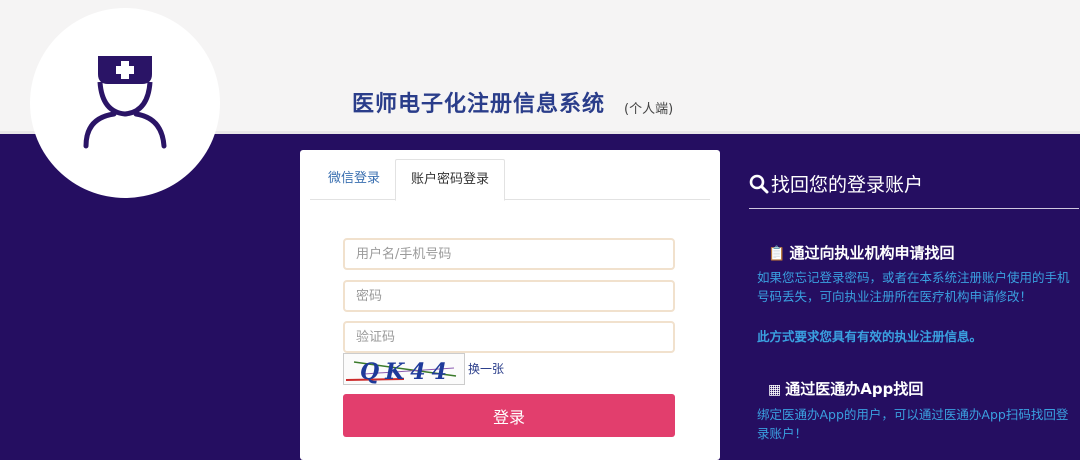 Image resolution: width=1080 pixels, height=460 pixels. Describe the element at coordinates (509, 296) in the screenshot. I see `password-input` at that location.